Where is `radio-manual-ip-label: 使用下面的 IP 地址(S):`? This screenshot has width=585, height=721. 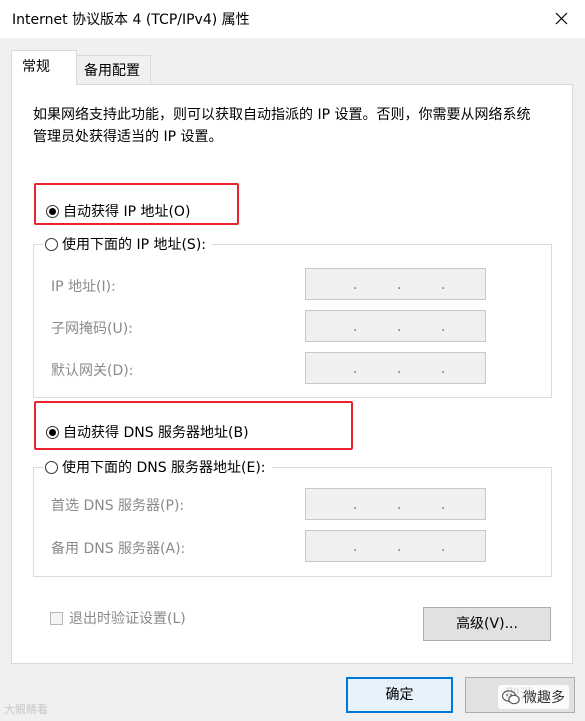 radio-manual-ip-label: 使用下面的 IP 地址(S): is located at coordinates (134, 245).